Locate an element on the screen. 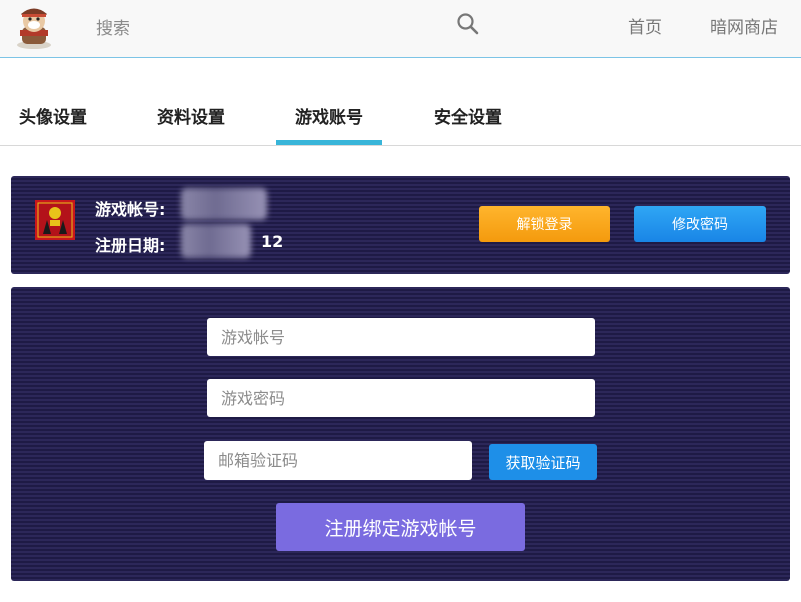  account-value-redacted is located at coordinates (224, 204).